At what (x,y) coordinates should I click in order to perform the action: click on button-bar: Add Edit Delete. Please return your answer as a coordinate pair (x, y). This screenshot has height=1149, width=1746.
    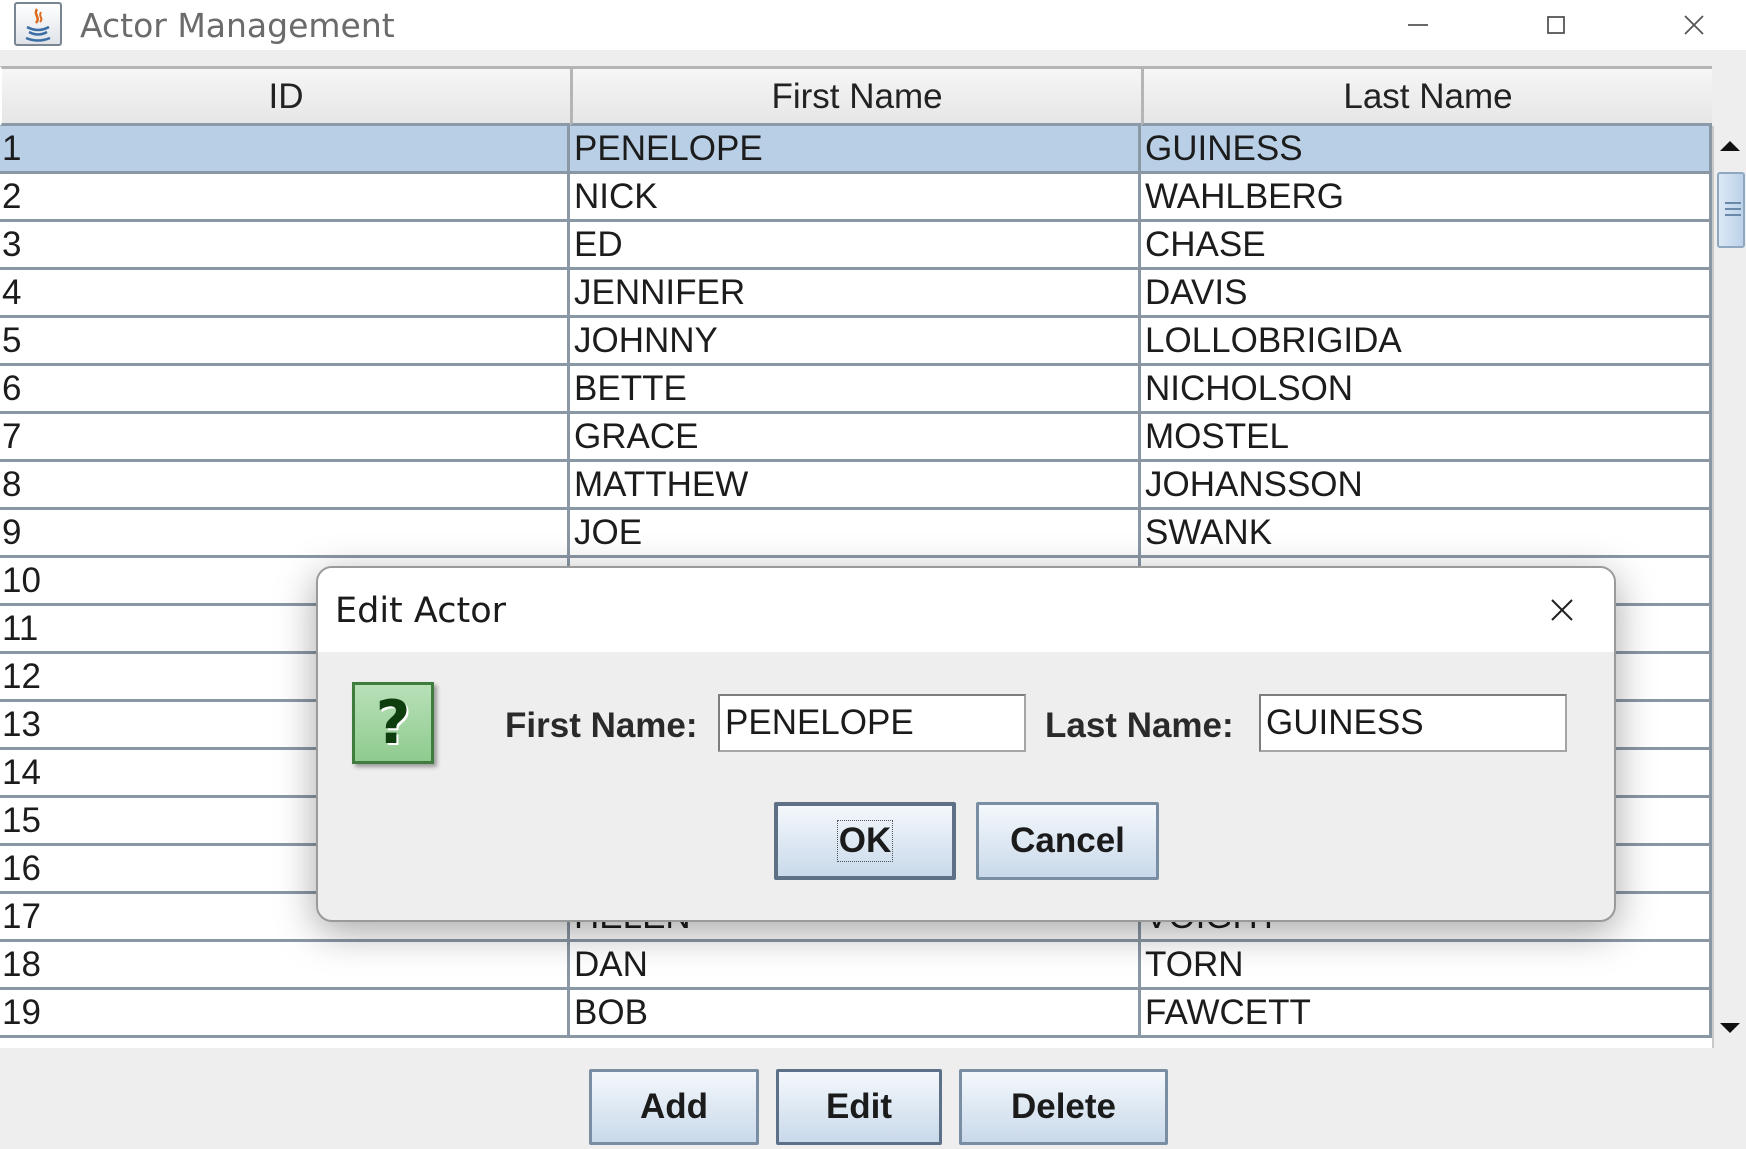
    Looking at the image, I should click on (873, 1098).